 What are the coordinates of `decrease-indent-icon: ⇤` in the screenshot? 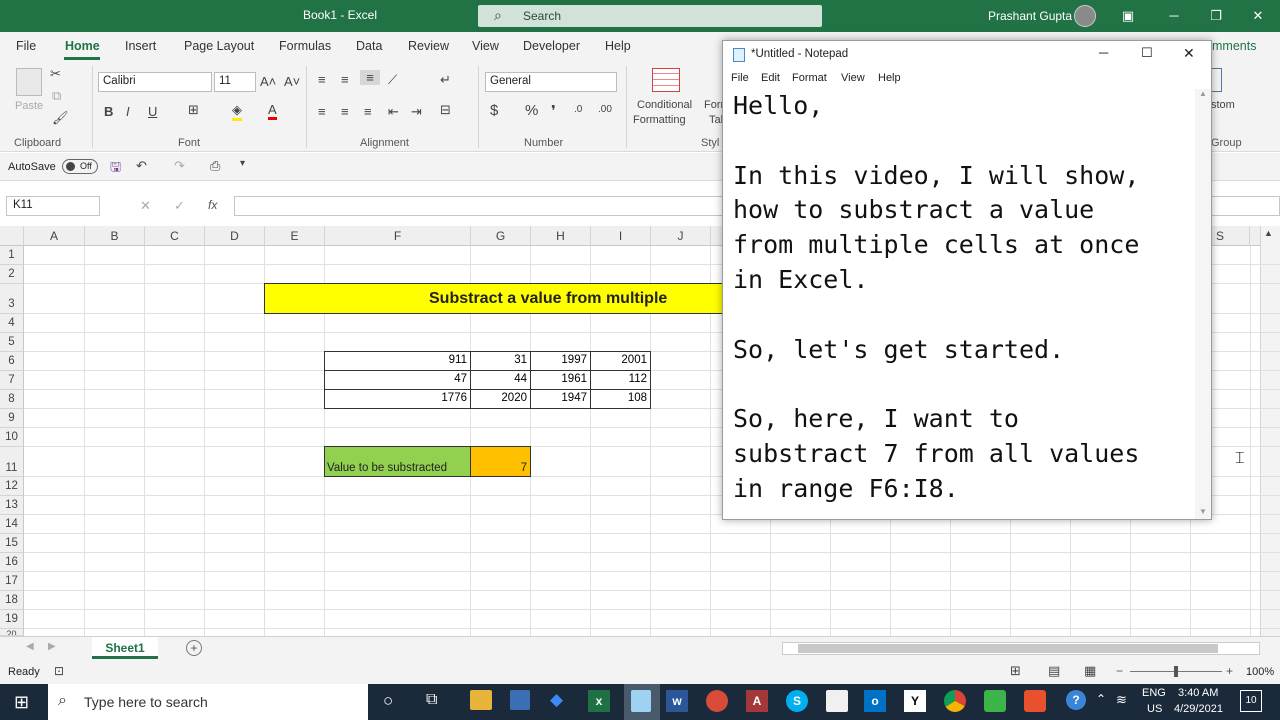 It's located at (393, 112).